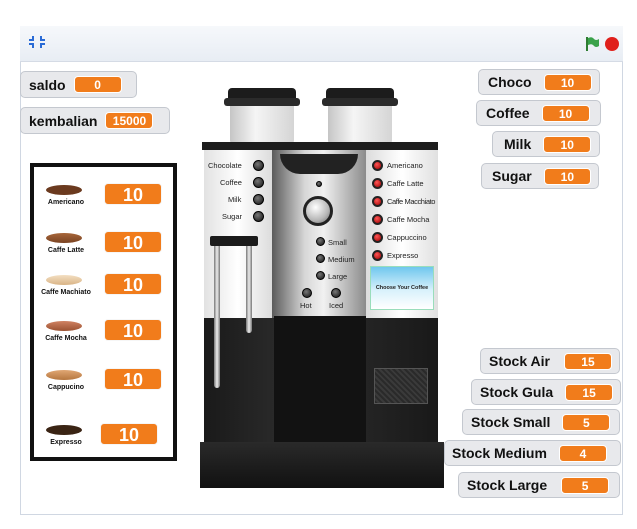  Describe the element at coordinates (133, 330) in the screenshot. I see `caffe-mocha-value: 10` at that location.